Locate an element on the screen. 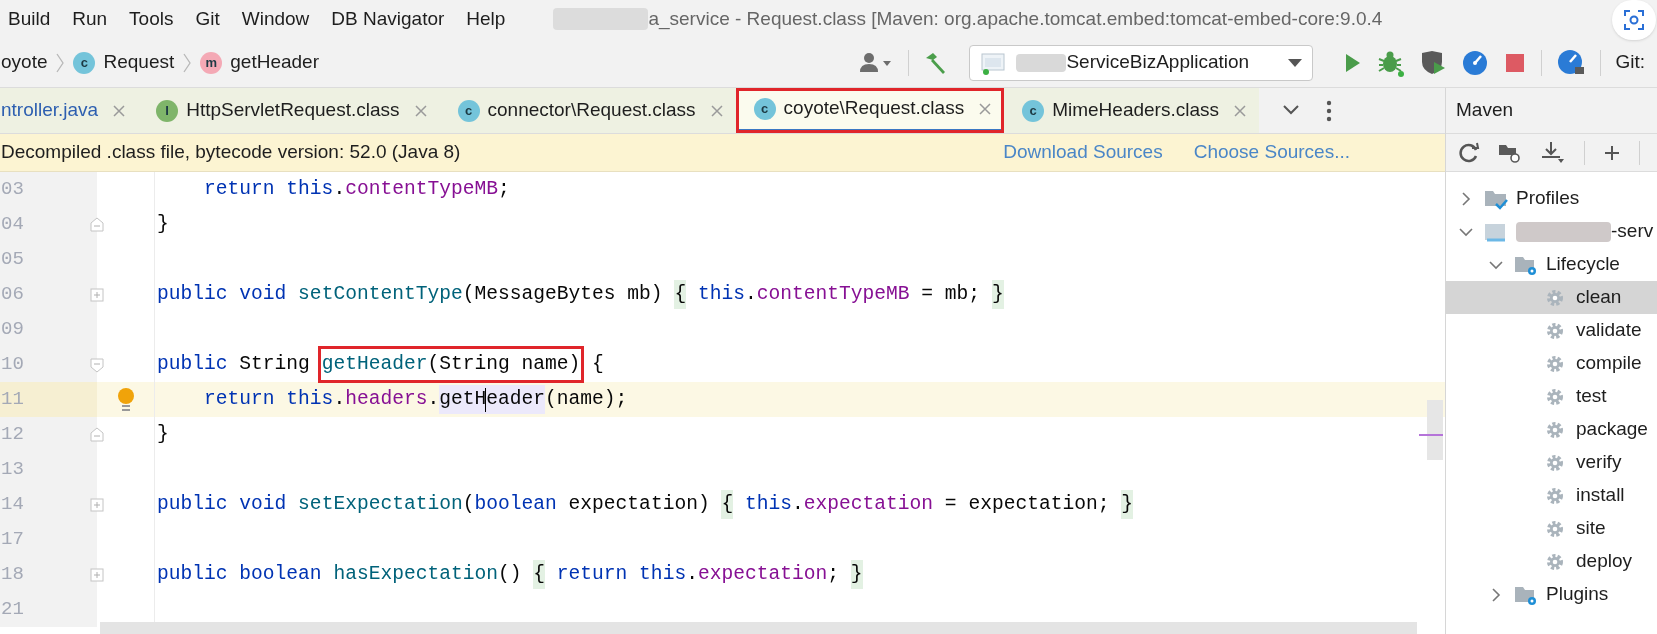 The height and width of the screenshot is (634, 1657). line-number: 03 is located at coordinates (12, 190).